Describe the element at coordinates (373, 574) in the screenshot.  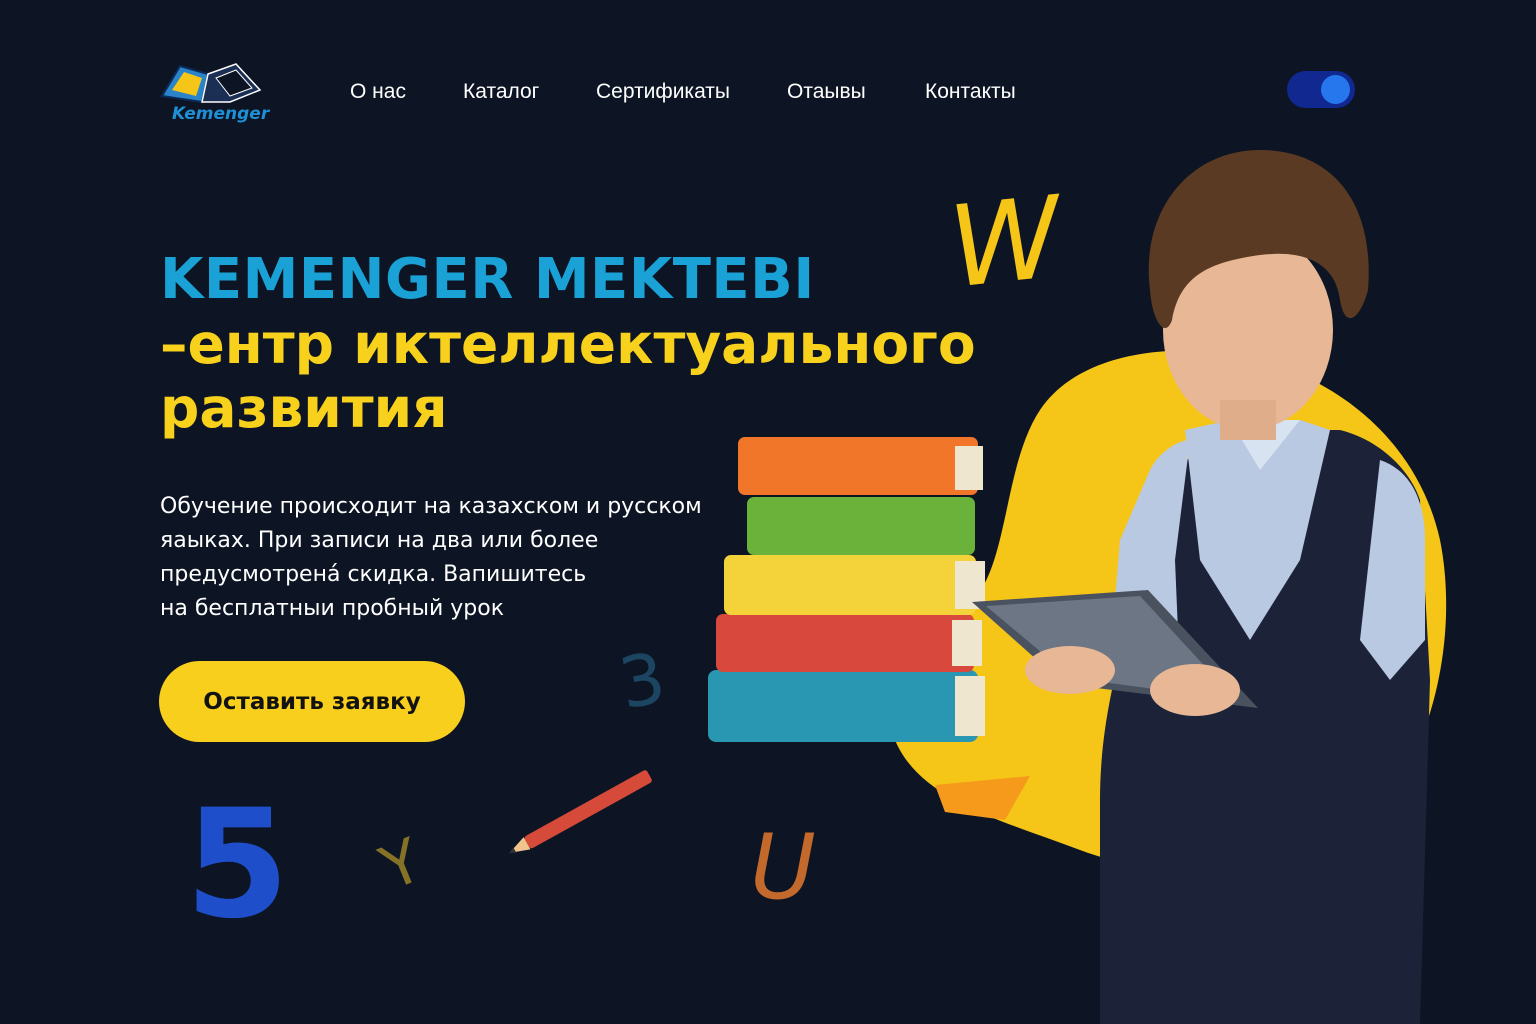
I see `hero-description-line: предусмотренá скидка. Вапишитесь` at that location.